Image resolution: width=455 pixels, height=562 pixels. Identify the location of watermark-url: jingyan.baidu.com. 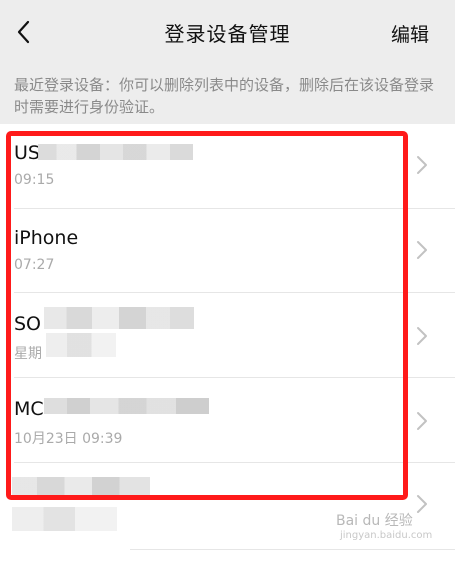
(386, 535).